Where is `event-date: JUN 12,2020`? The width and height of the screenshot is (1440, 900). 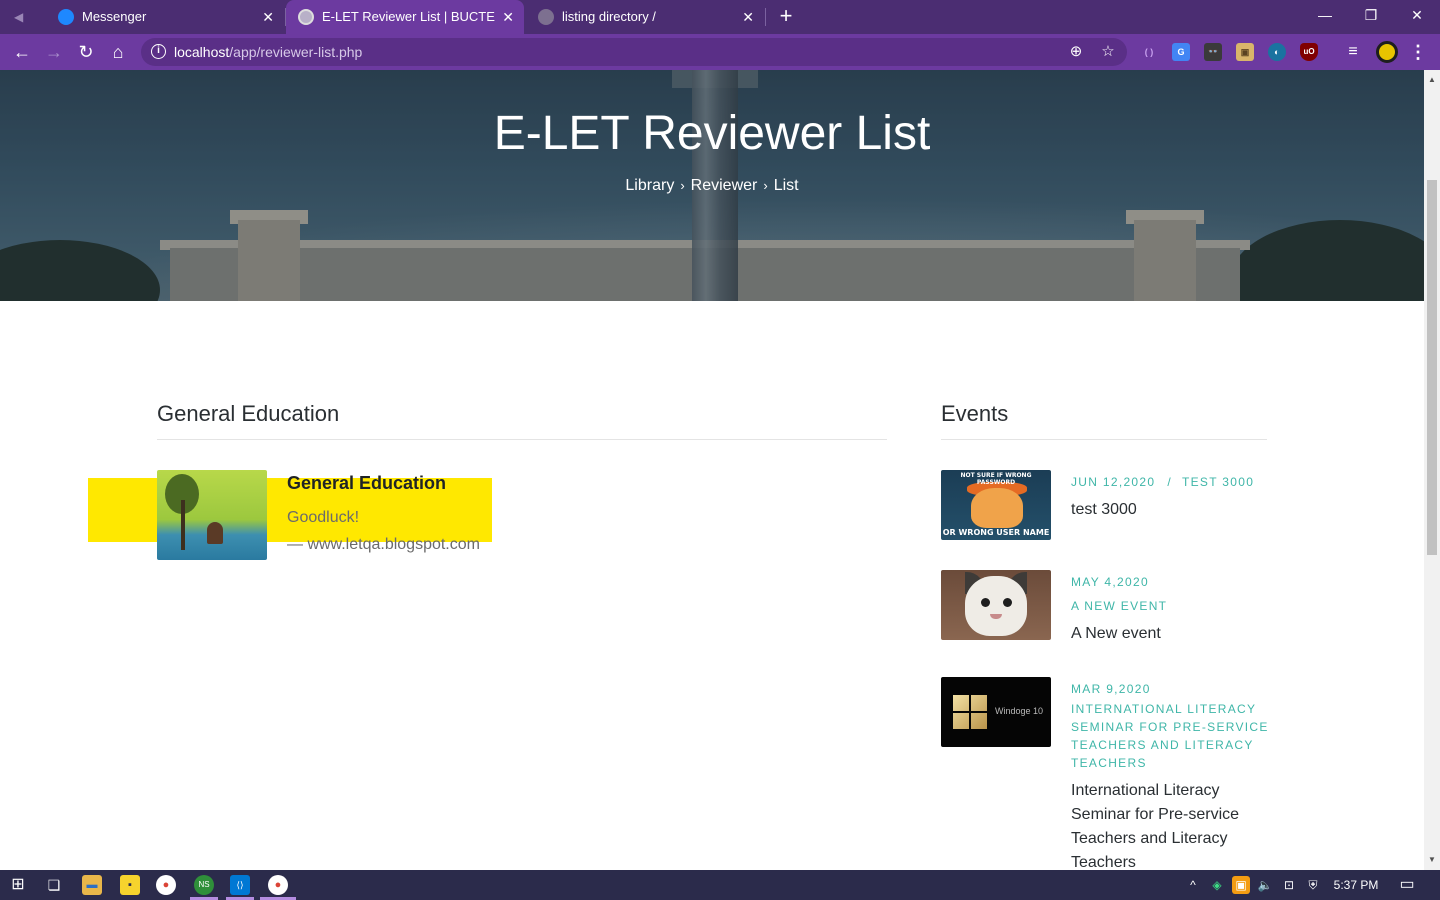
event-date: JUN 12,2020 is located at coordinates (1113, 482).